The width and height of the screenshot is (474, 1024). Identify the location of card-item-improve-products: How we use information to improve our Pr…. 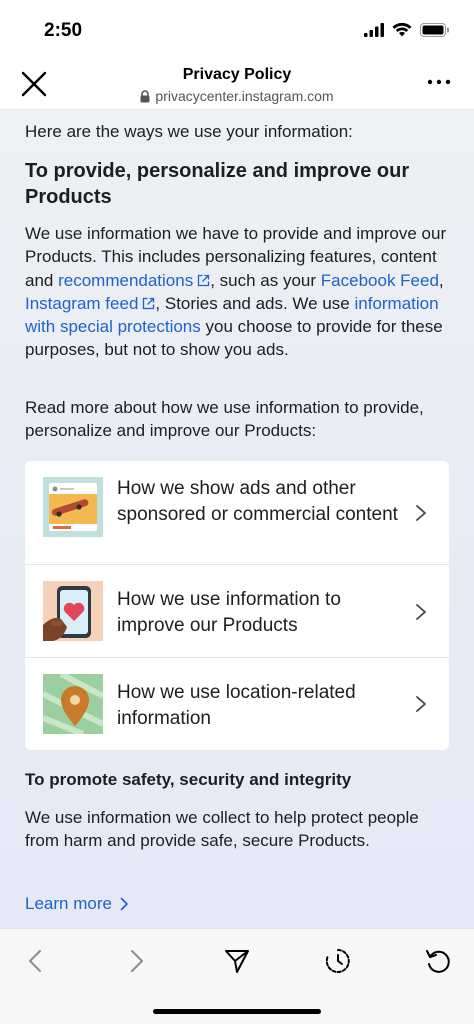
(237, 611).